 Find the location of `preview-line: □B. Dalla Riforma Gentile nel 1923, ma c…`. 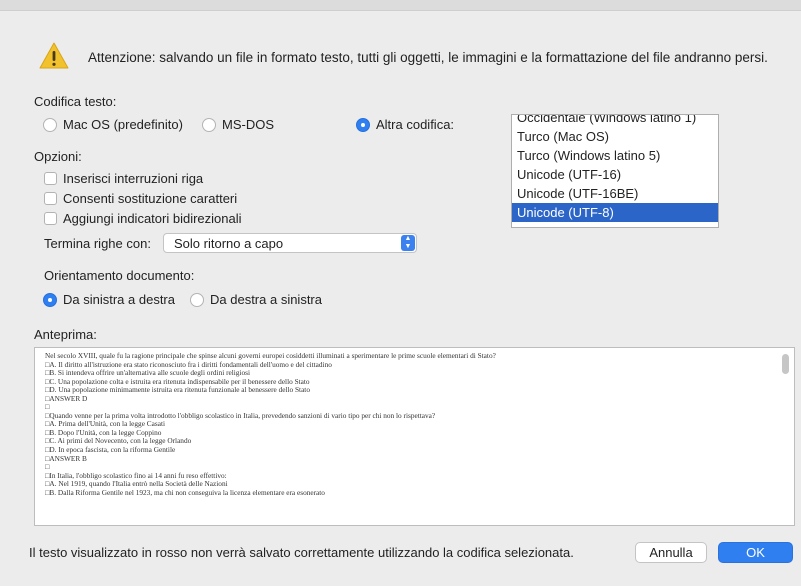

preview-line: □B. Dalla Riforma Gentile nel 1923, ma c… is located at coordinates (185, 492).